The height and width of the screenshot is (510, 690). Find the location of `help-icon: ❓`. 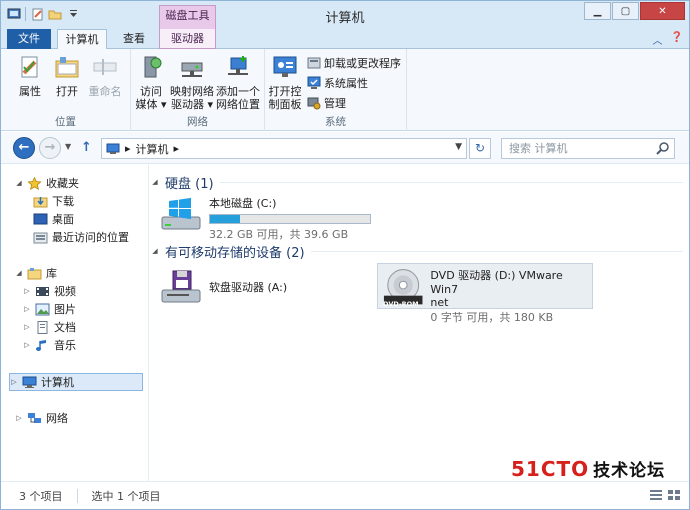

help-icon: ❓ is located at coordinates (677, 39).